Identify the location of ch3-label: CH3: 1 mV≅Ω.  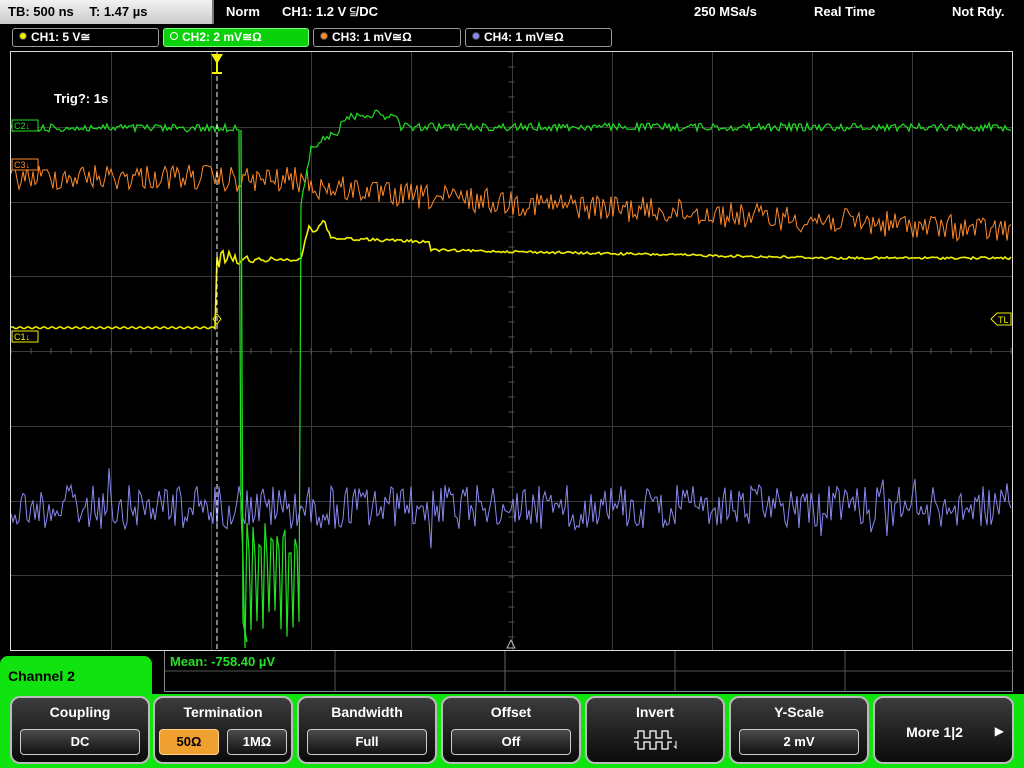
(372, 37).